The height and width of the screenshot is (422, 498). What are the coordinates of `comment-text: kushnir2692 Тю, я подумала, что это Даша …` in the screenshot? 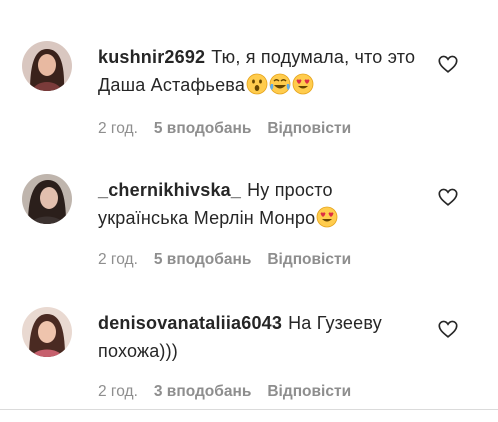 It's located at (258, 71).